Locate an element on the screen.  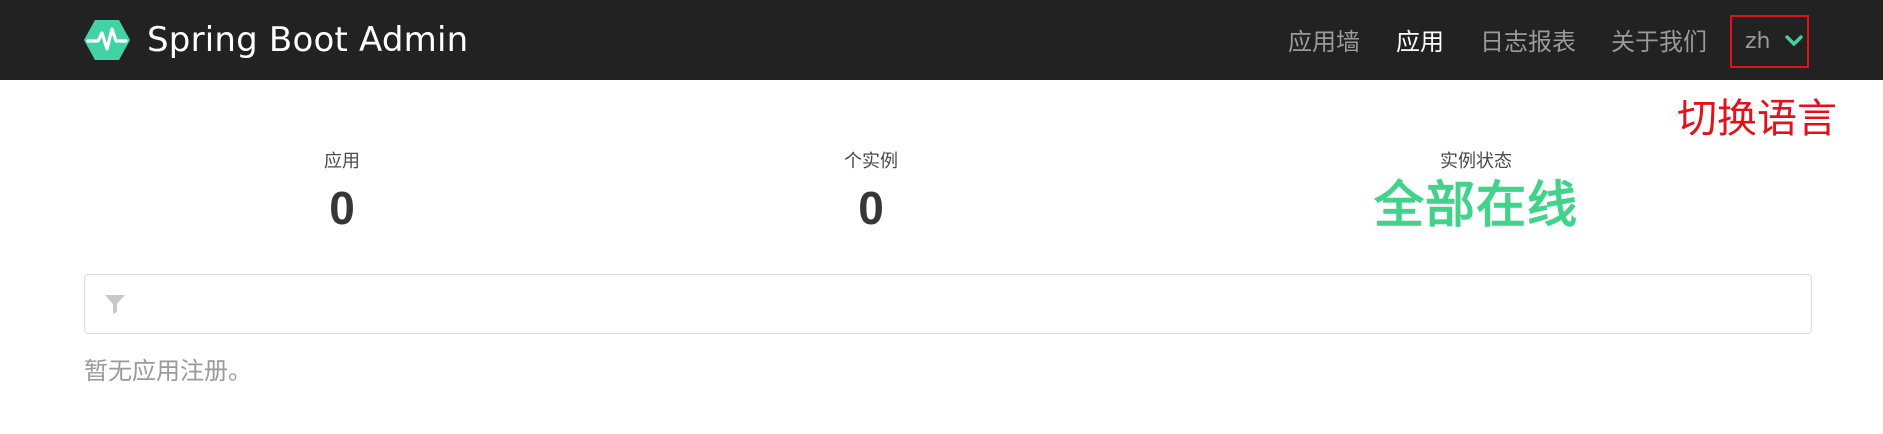
filter-input is located at coordinates (968, 305).